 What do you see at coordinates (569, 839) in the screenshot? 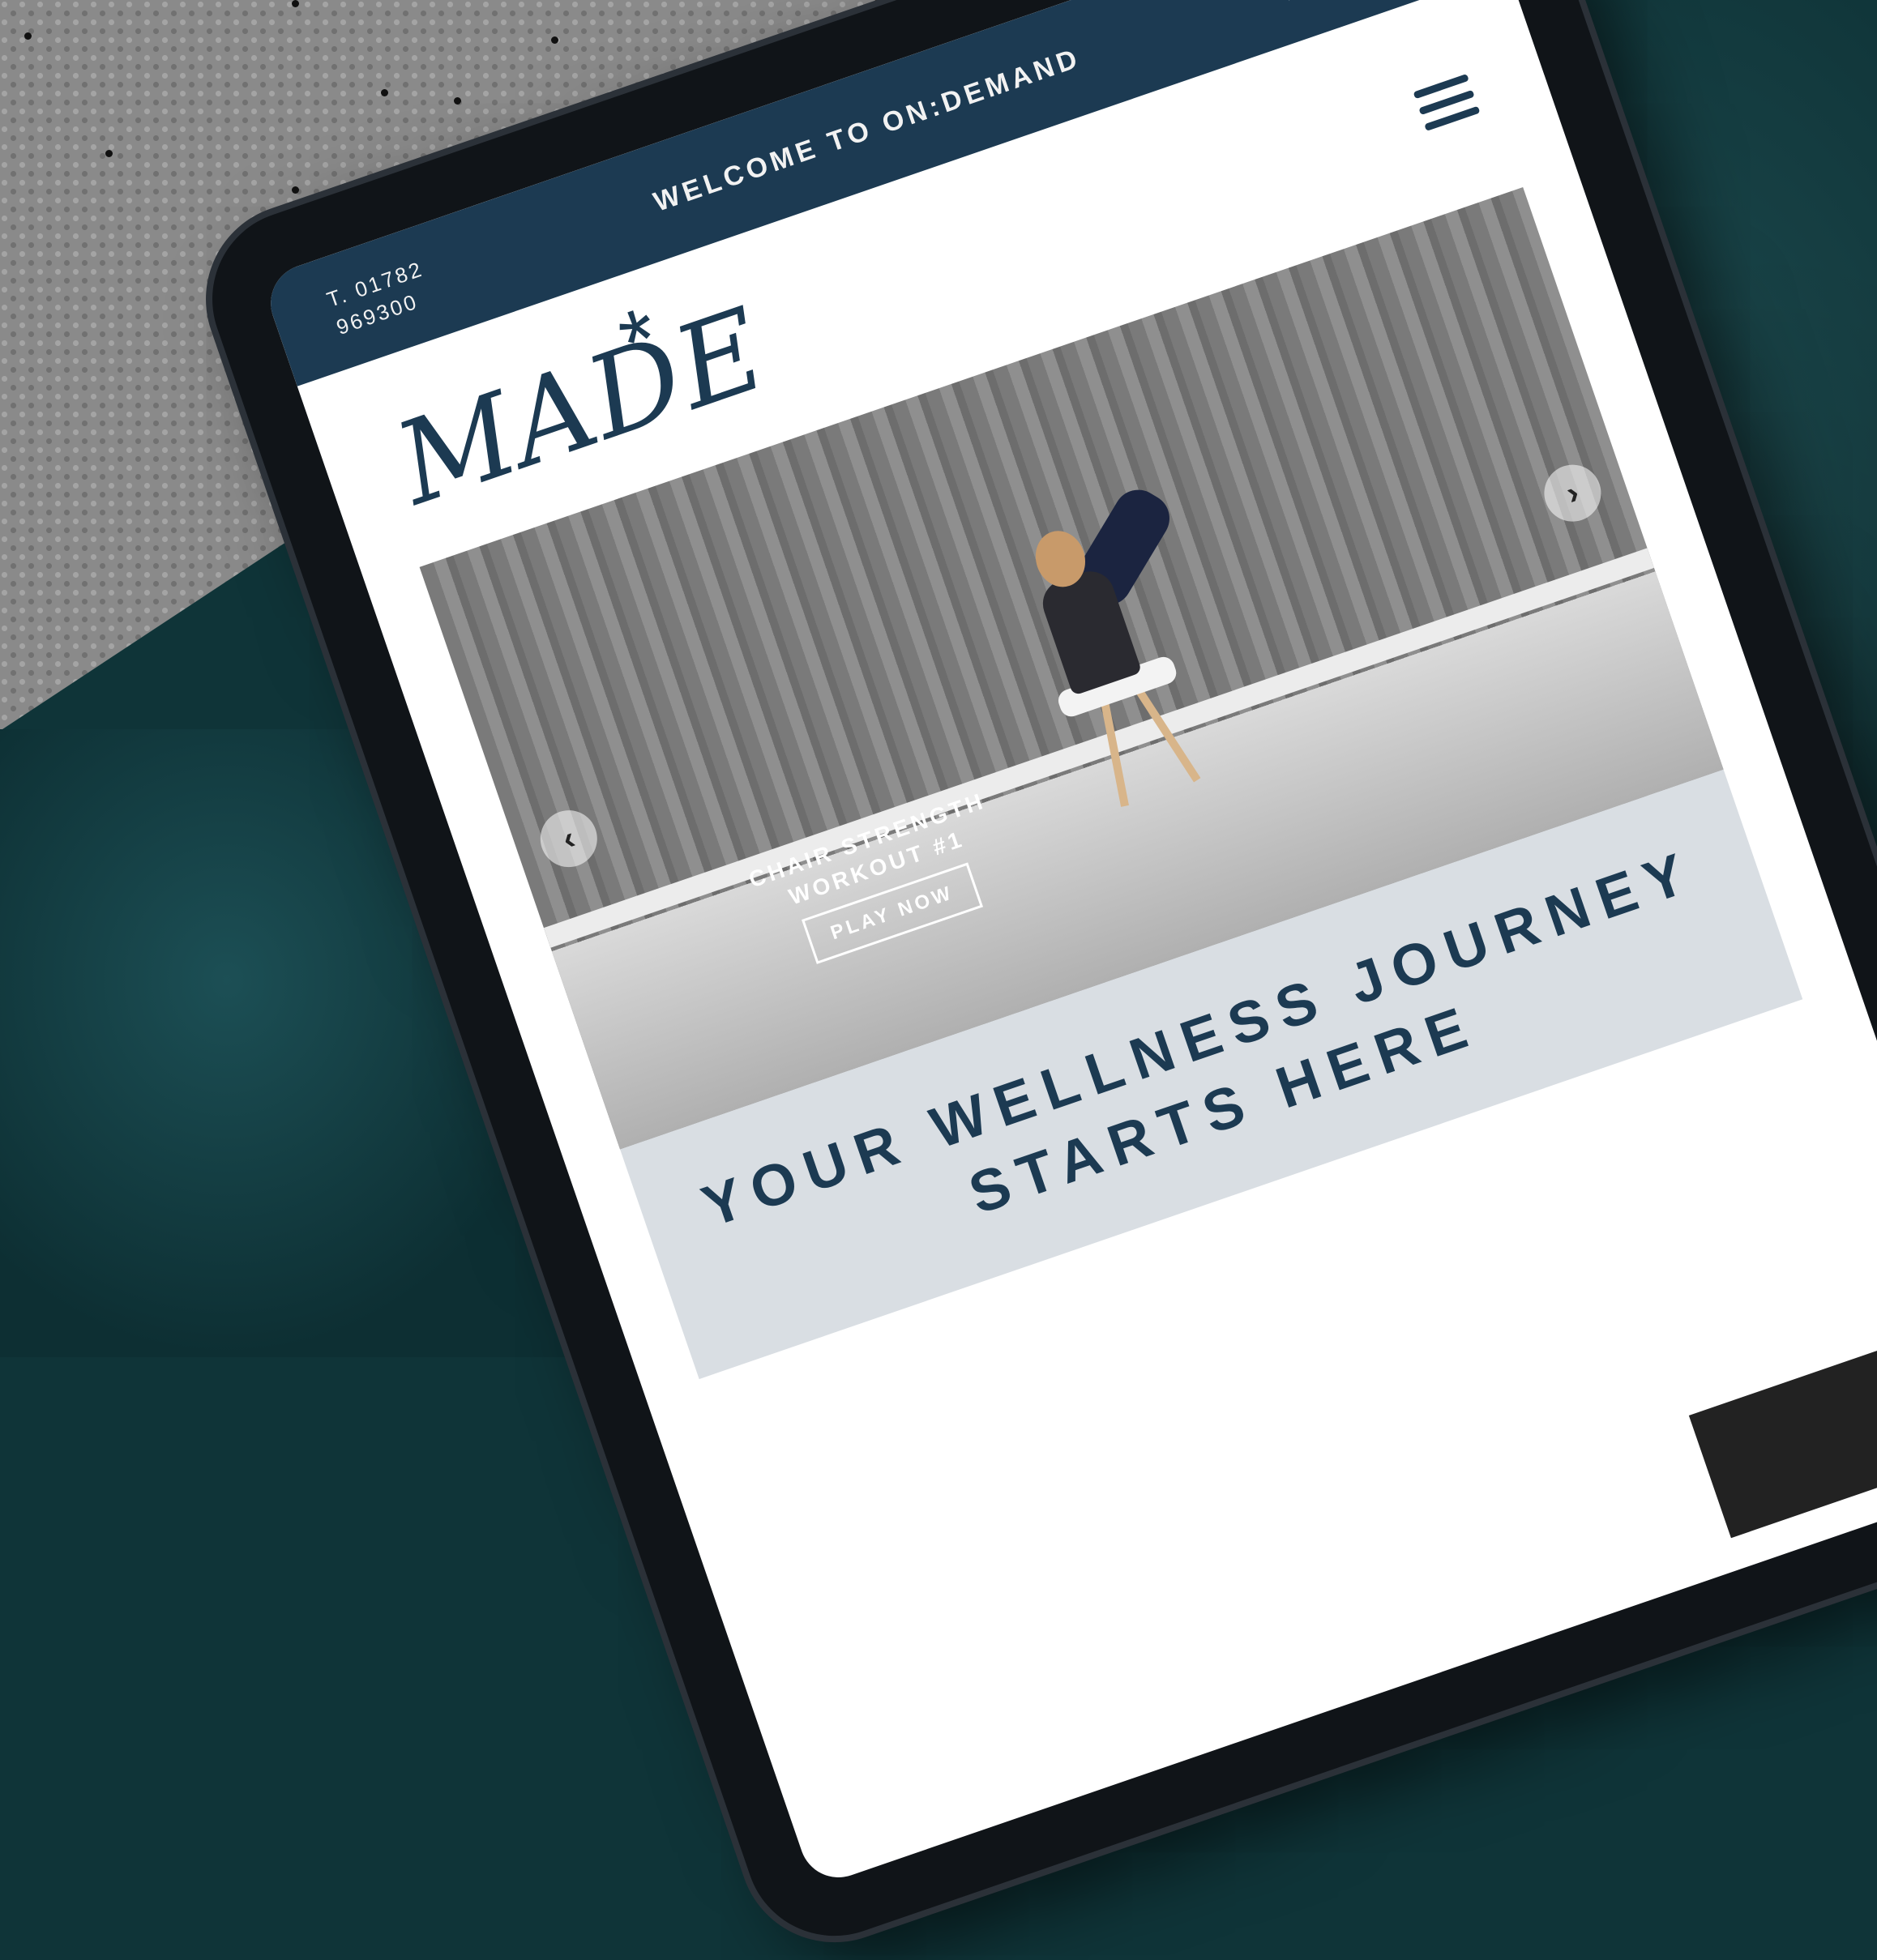
I see `chevron-left-icon: ‹` at bounding box center [569, 839].